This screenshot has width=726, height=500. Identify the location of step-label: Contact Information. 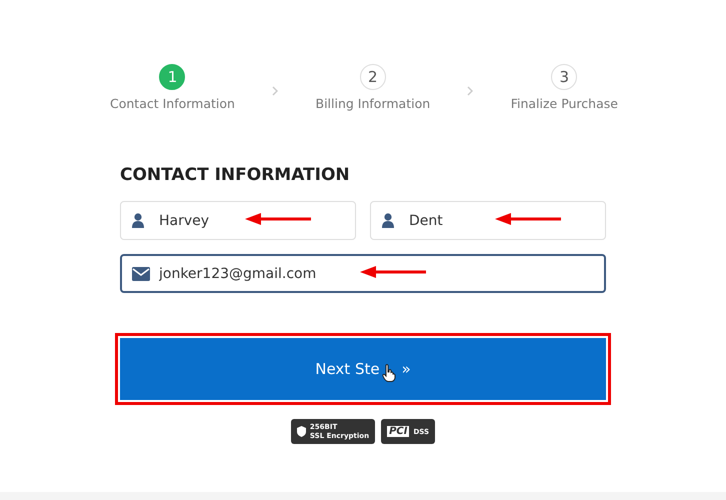
(172, 103).